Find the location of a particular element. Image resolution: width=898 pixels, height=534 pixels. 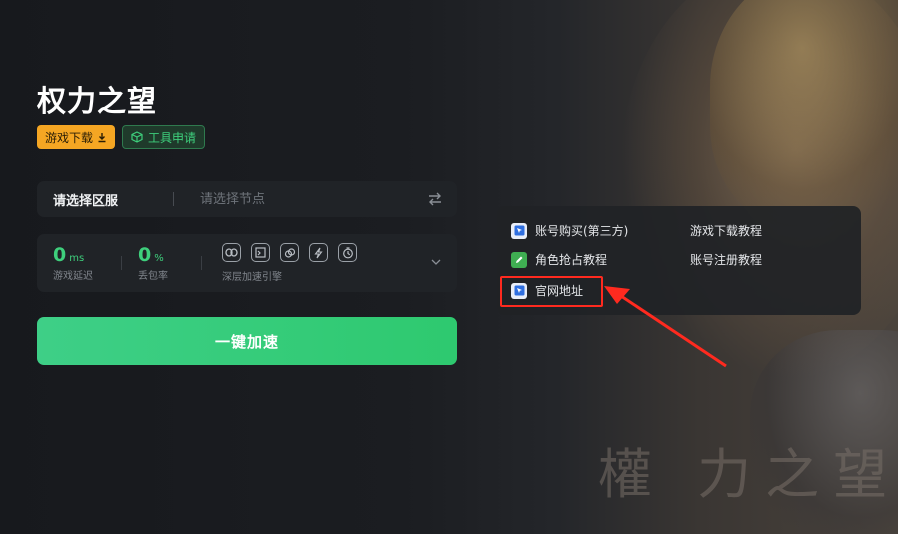

download-tutorial-label: 游戏下载教程 is located at coordinates (726, 231).